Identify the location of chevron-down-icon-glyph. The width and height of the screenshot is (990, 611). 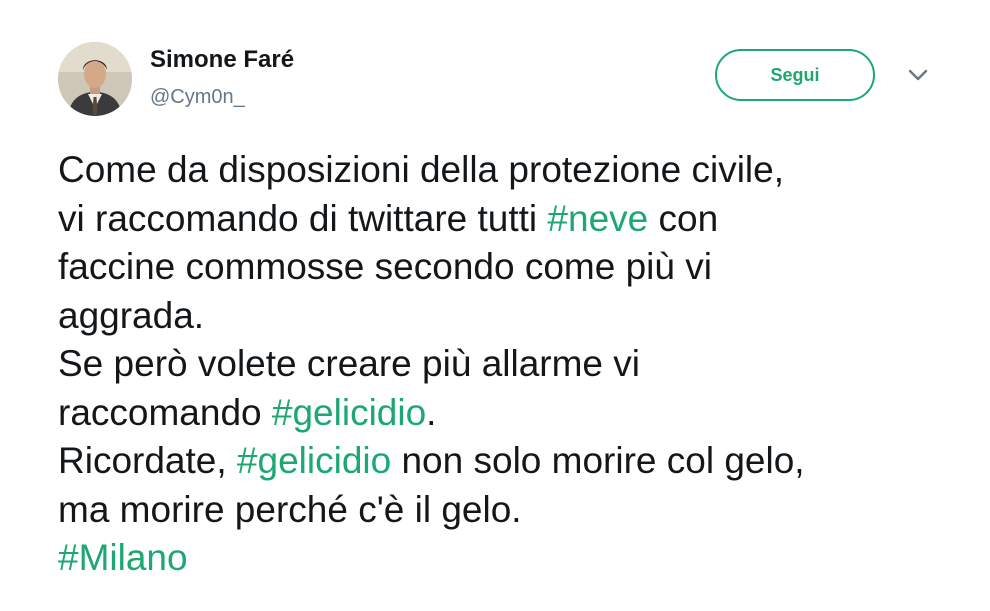
(918, 75).